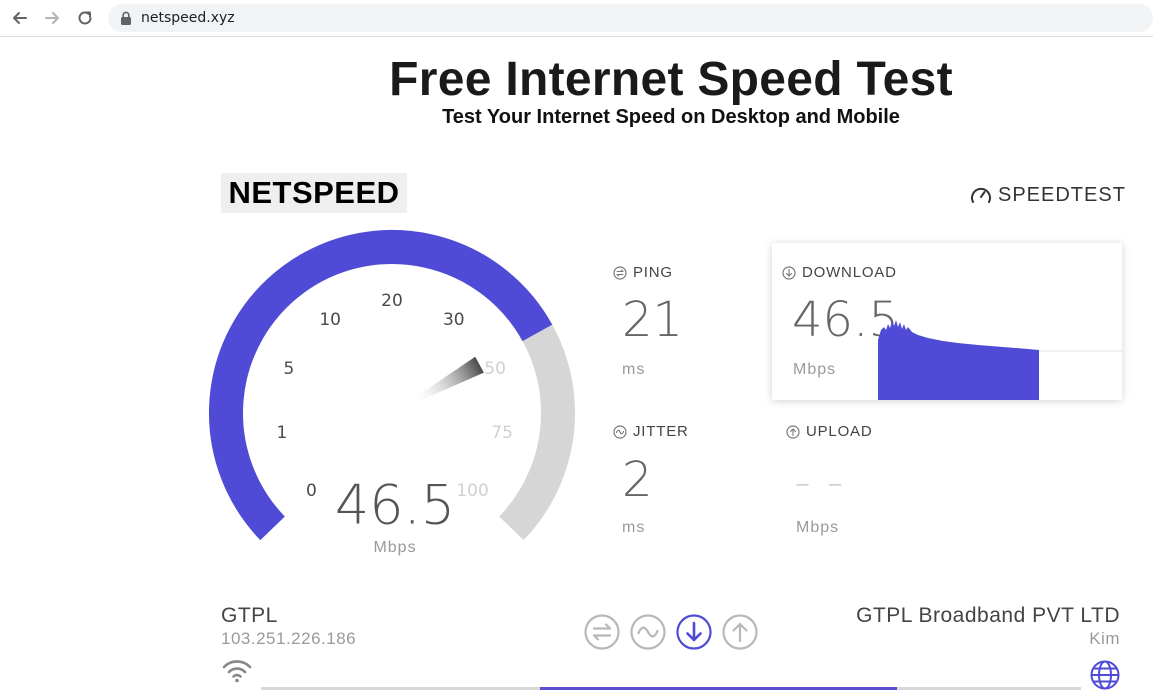 The height and width of the screenshot is (695, 1153). What do you see at coordinates (637, 480) in the screenshot?
I see `jitter-value: 2` at bounding box center [637, 480].